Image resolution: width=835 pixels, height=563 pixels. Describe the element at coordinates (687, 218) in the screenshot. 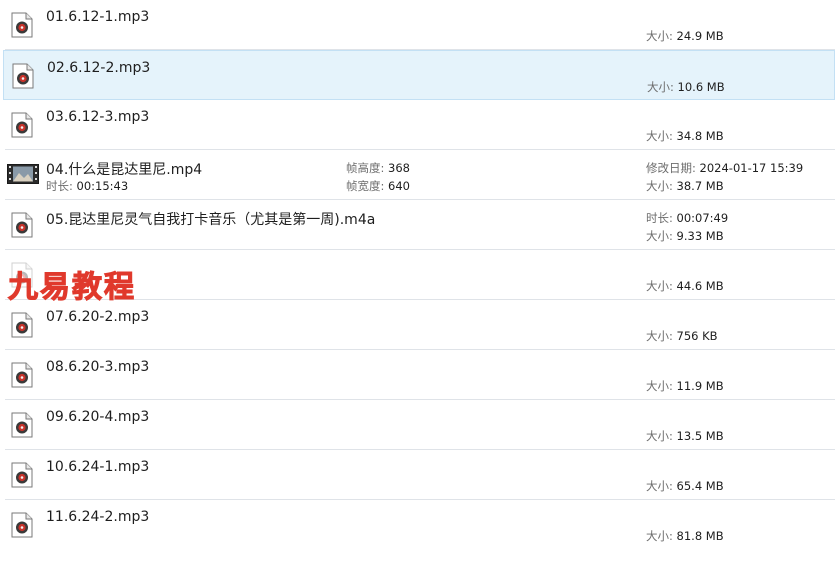

I see `file-duration: 时长: 00:07:49` at that location.